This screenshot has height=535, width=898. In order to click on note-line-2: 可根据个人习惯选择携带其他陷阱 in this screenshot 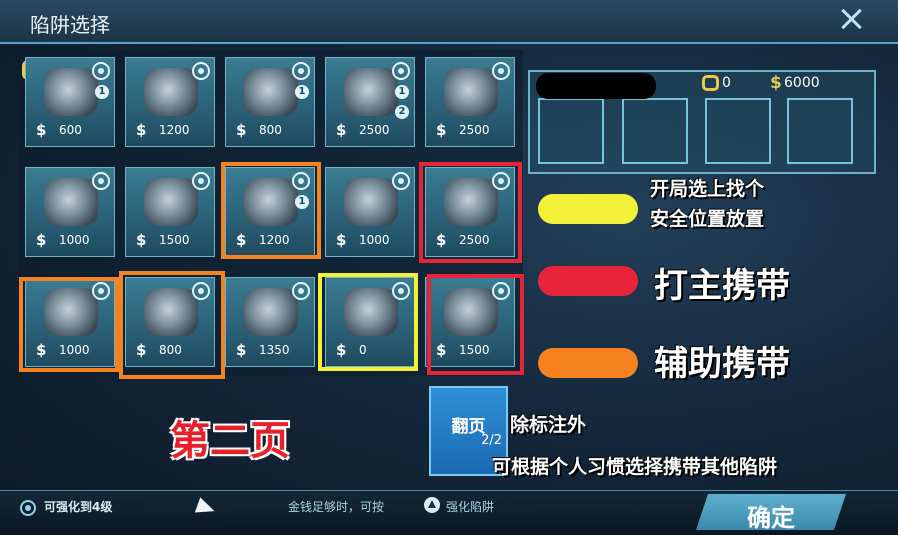, I will do `click(635, 467)`.